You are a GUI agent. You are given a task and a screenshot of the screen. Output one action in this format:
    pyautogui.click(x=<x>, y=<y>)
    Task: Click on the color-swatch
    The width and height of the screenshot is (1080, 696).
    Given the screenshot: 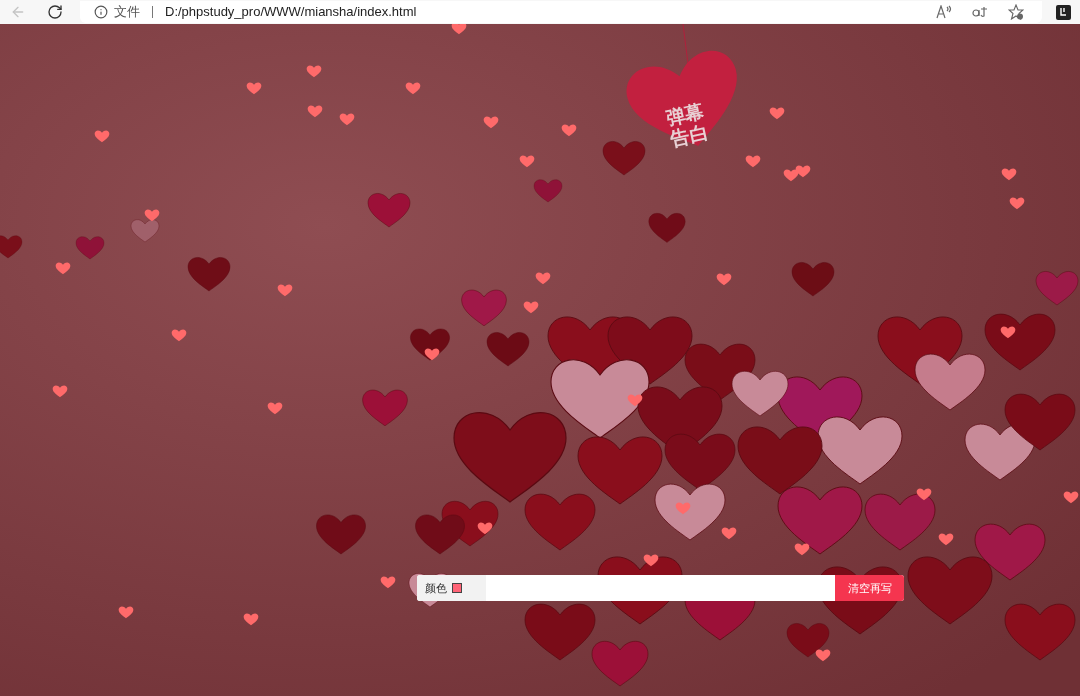 What is the action you would take?
    pyautogui.click(x=457, y=588)
    